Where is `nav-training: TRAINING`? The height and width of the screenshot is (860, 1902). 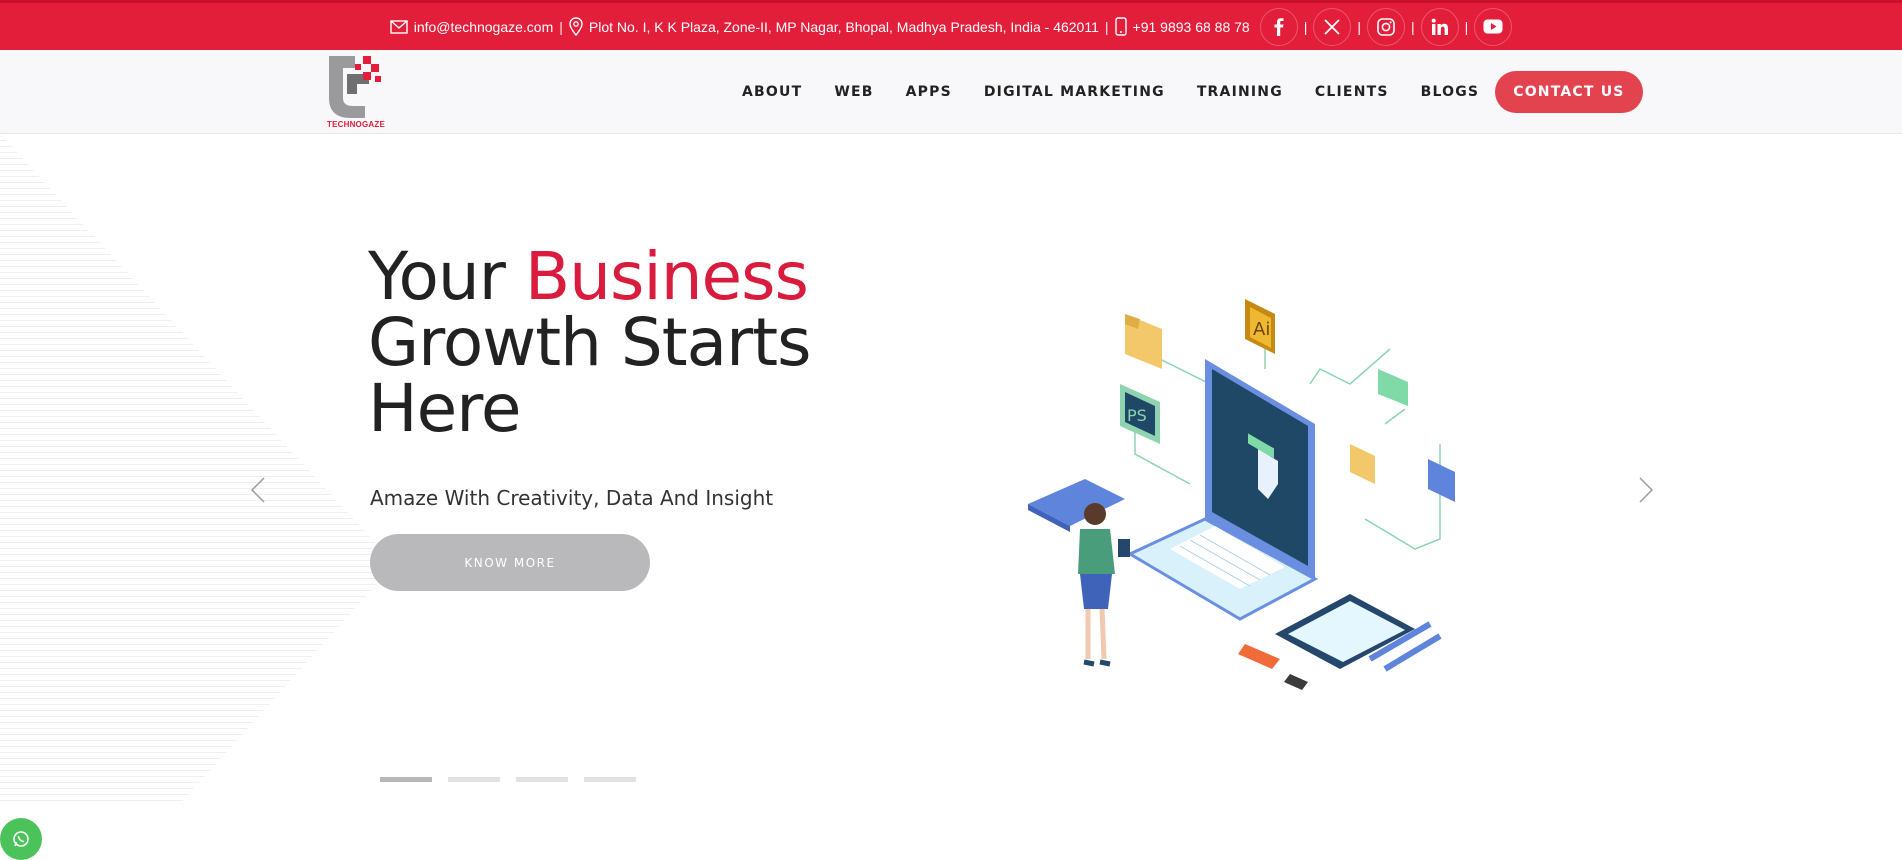 nav-training: TRAINING is located at coordinates (1240, 92).